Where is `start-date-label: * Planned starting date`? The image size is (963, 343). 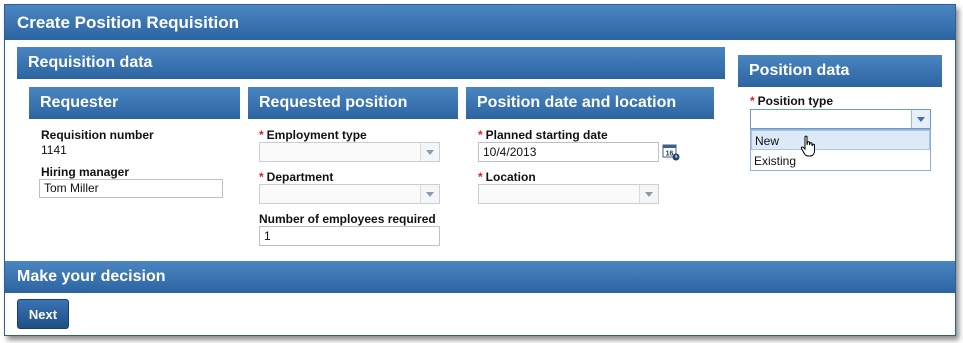 start-date-label: * Planned starting date is located at coordinates (543, 135).